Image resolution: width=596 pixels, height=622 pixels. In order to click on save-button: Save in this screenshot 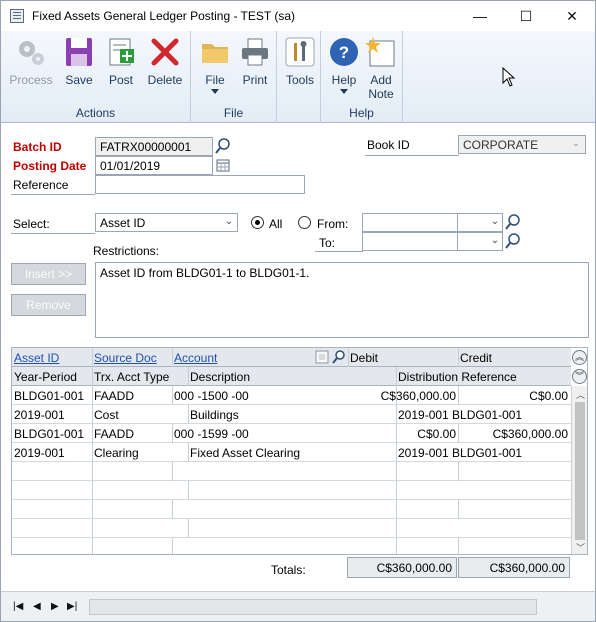, I will do `click(79, 61)`.